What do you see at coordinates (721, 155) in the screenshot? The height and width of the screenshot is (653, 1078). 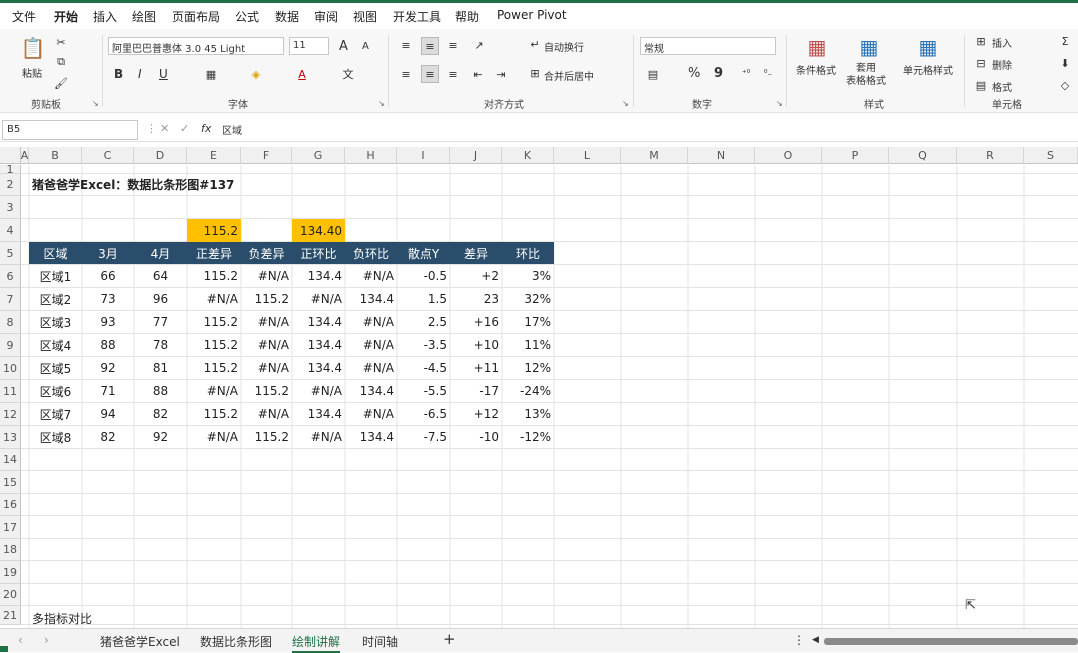 I see `column-header-n: N` at bounding box center [721, 155].